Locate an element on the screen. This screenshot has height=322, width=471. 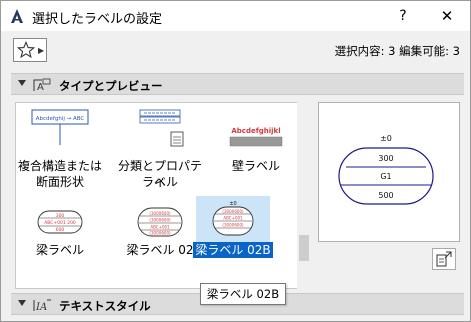
text-style-icon: IA is located at coordinates (42, 306).